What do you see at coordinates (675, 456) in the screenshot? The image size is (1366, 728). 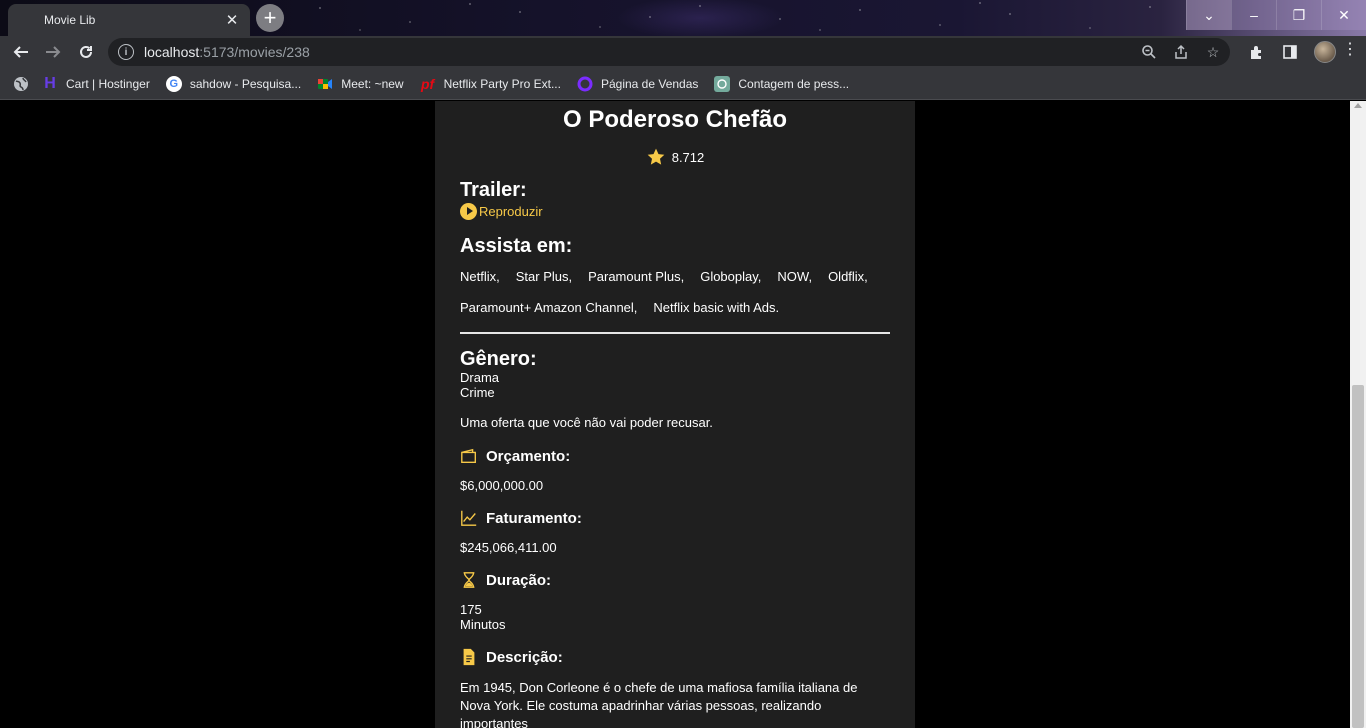 I see `budget-heading: Orçamento:` at bounding box center [675, 456].